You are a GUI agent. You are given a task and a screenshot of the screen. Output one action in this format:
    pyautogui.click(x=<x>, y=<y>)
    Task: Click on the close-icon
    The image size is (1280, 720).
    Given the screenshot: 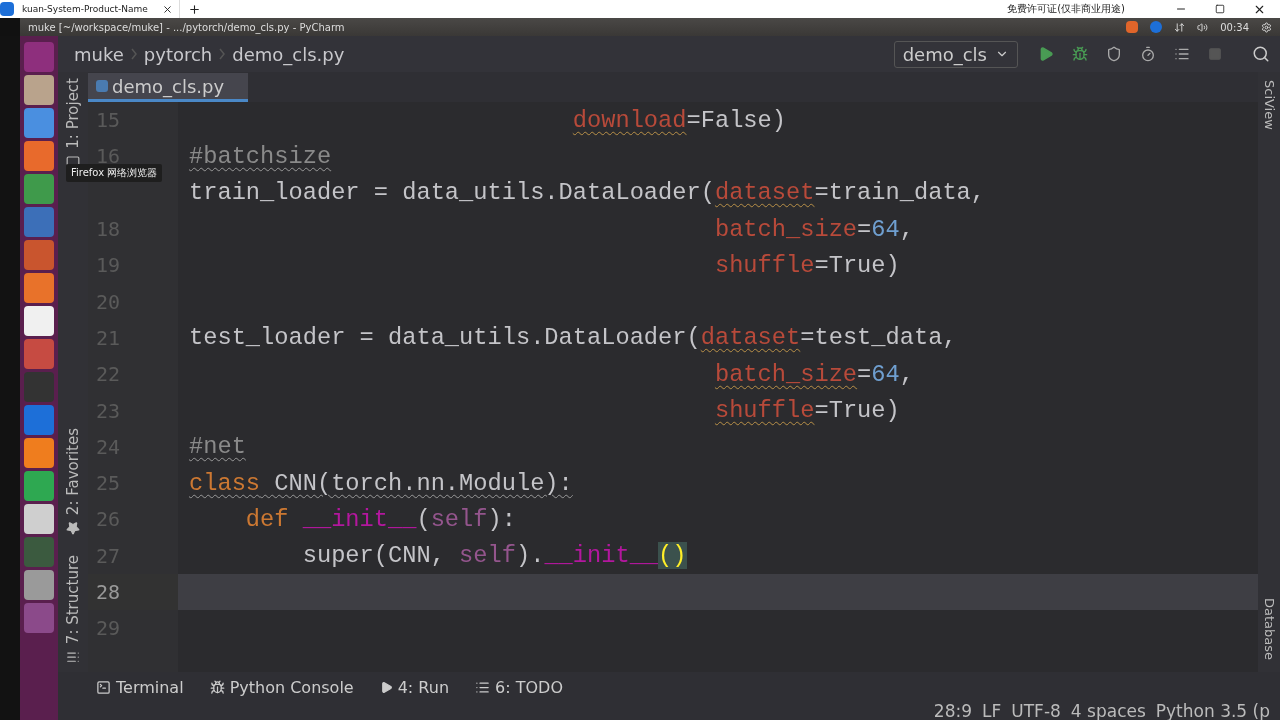 What is the action you would take?
    pyautogui.click(x=167, y=9)
    